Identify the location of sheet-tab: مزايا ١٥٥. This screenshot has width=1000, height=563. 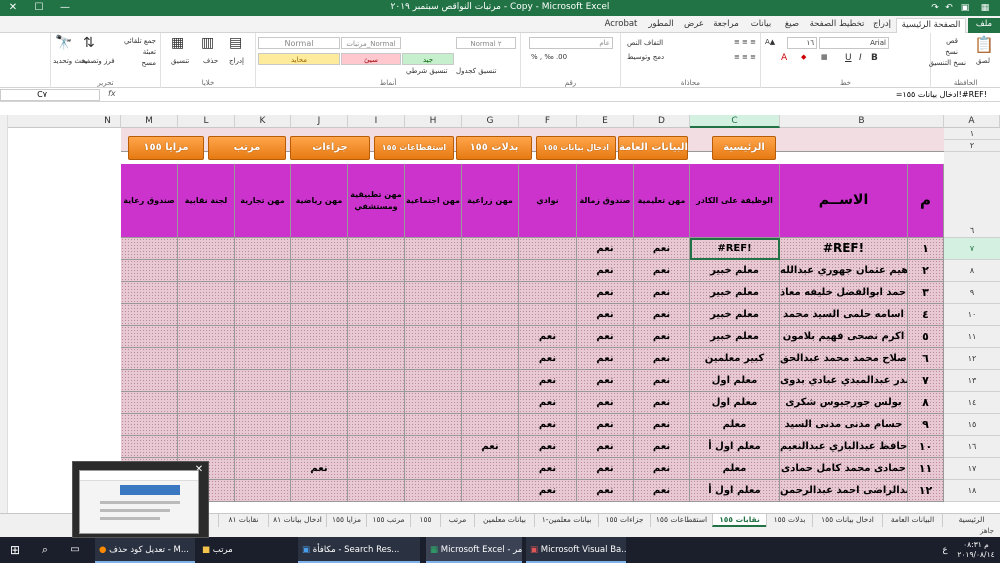
(346, 520).